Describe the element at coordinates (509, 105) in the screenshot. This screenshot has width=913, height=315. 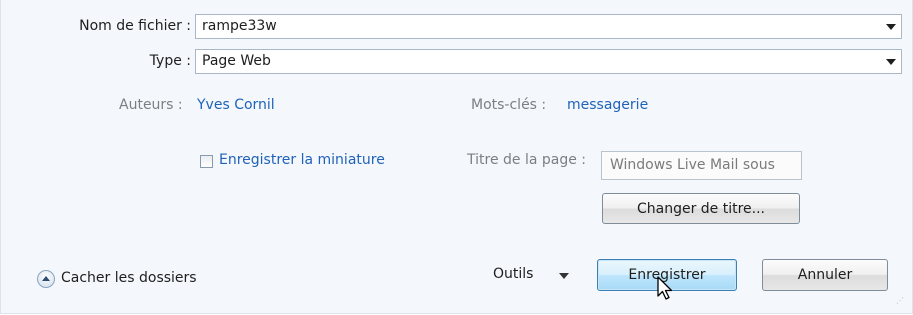
I see `keywords-label: Mots-clés :` at that location.